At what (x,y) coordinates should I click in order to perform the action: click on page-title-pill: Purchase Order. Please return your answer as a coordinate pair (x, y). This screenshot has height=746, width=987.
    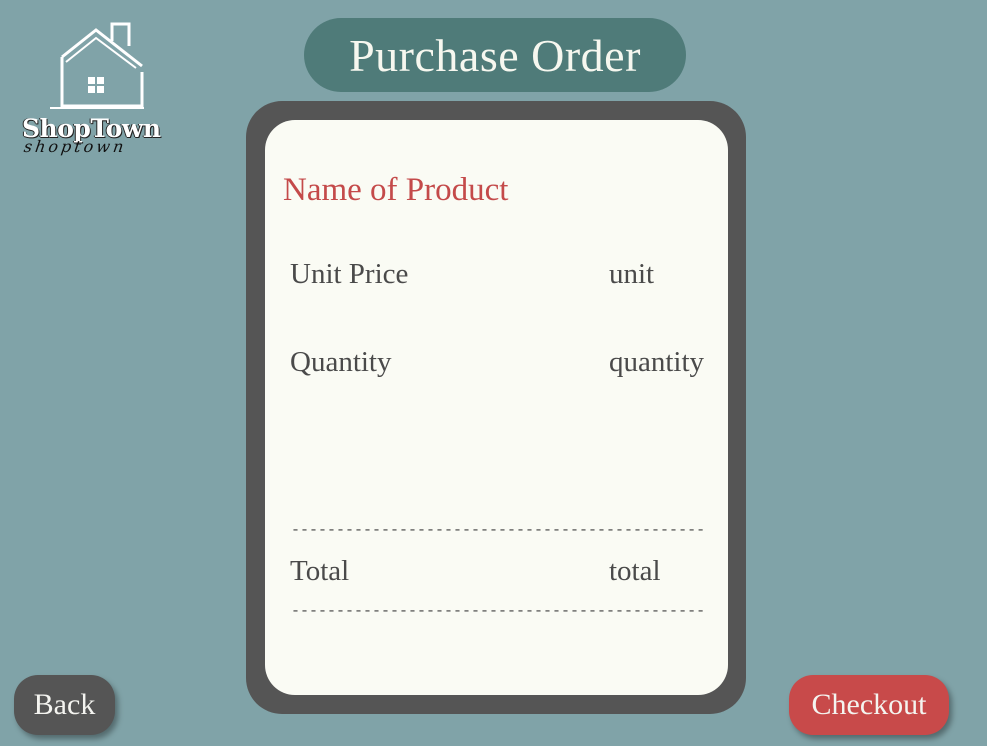
    Looking at the image, I should click on (495, 55).